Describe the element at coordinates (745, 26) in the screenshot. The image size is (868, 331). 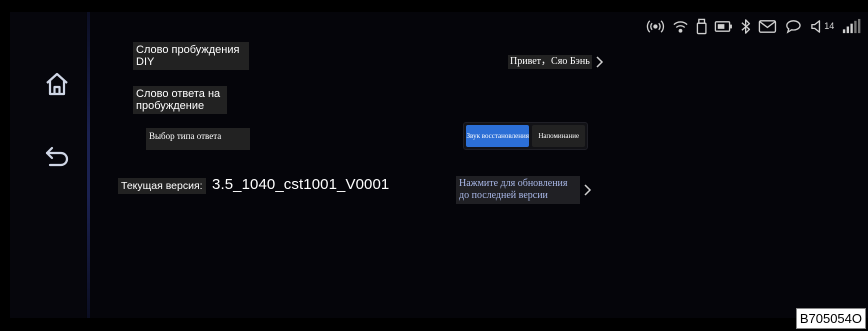
I see `bluetooth-icon` at that location.